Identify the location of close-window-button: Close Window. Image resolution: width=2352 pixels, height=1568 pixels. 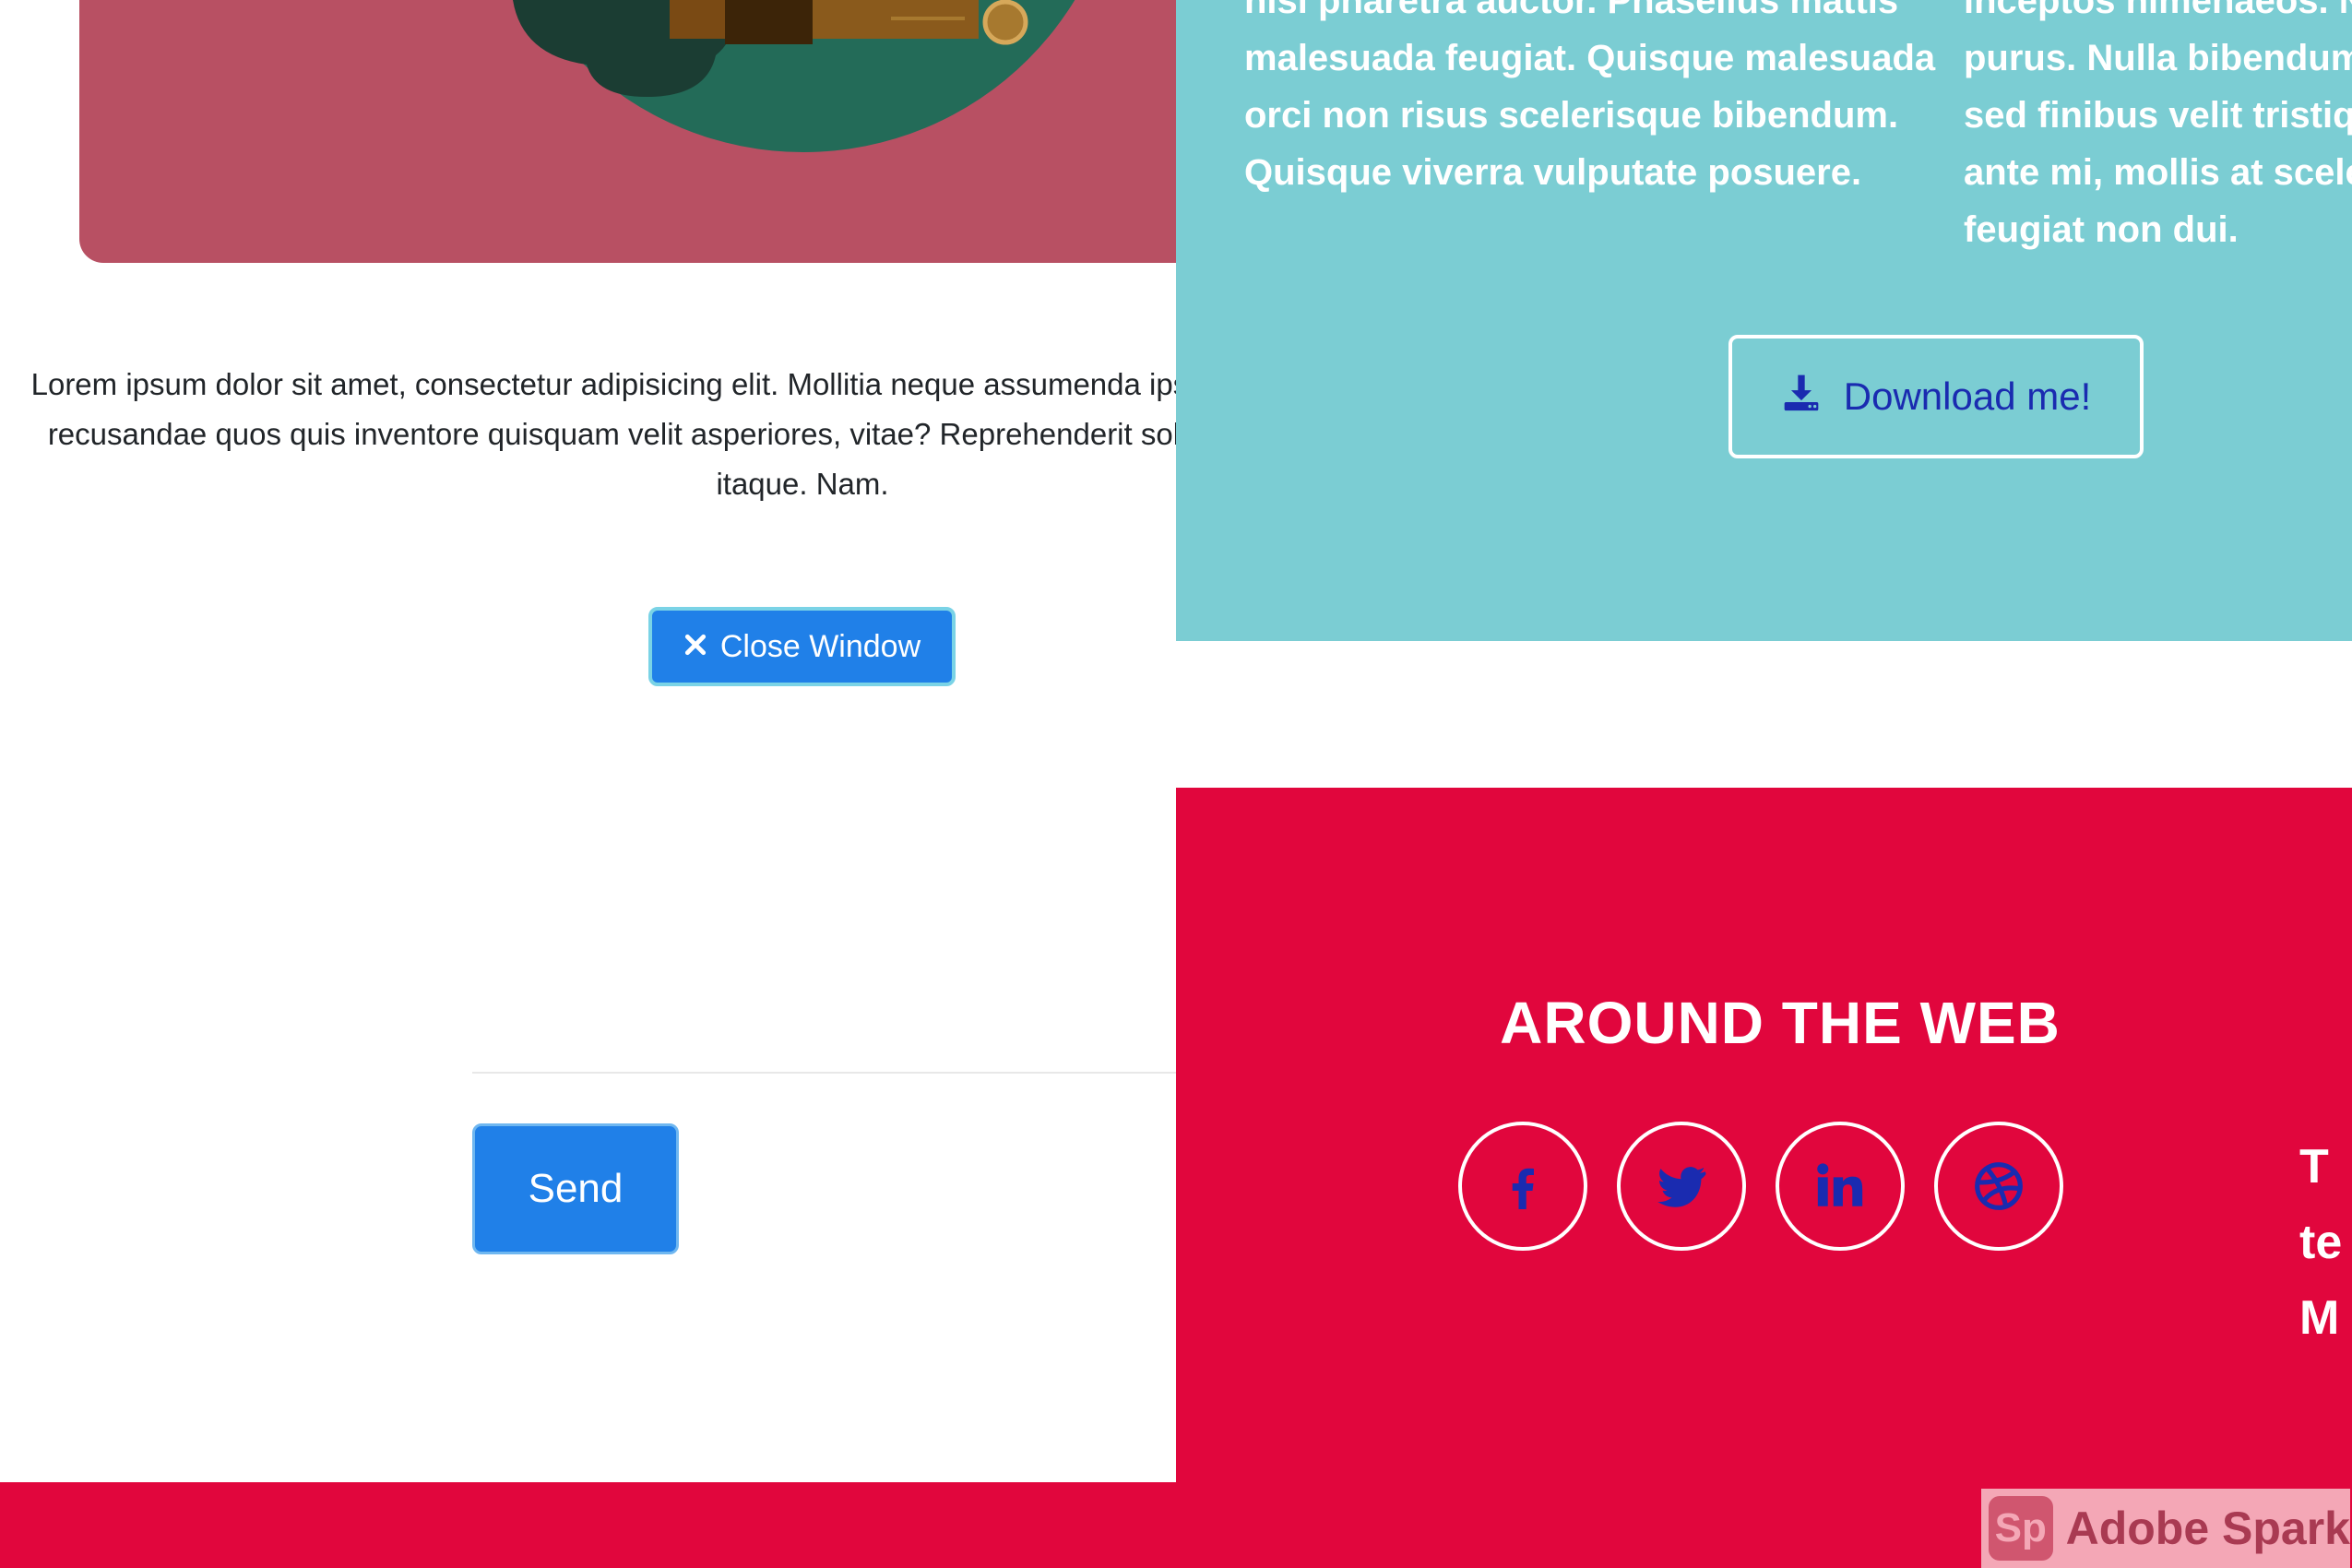
(802, 646).